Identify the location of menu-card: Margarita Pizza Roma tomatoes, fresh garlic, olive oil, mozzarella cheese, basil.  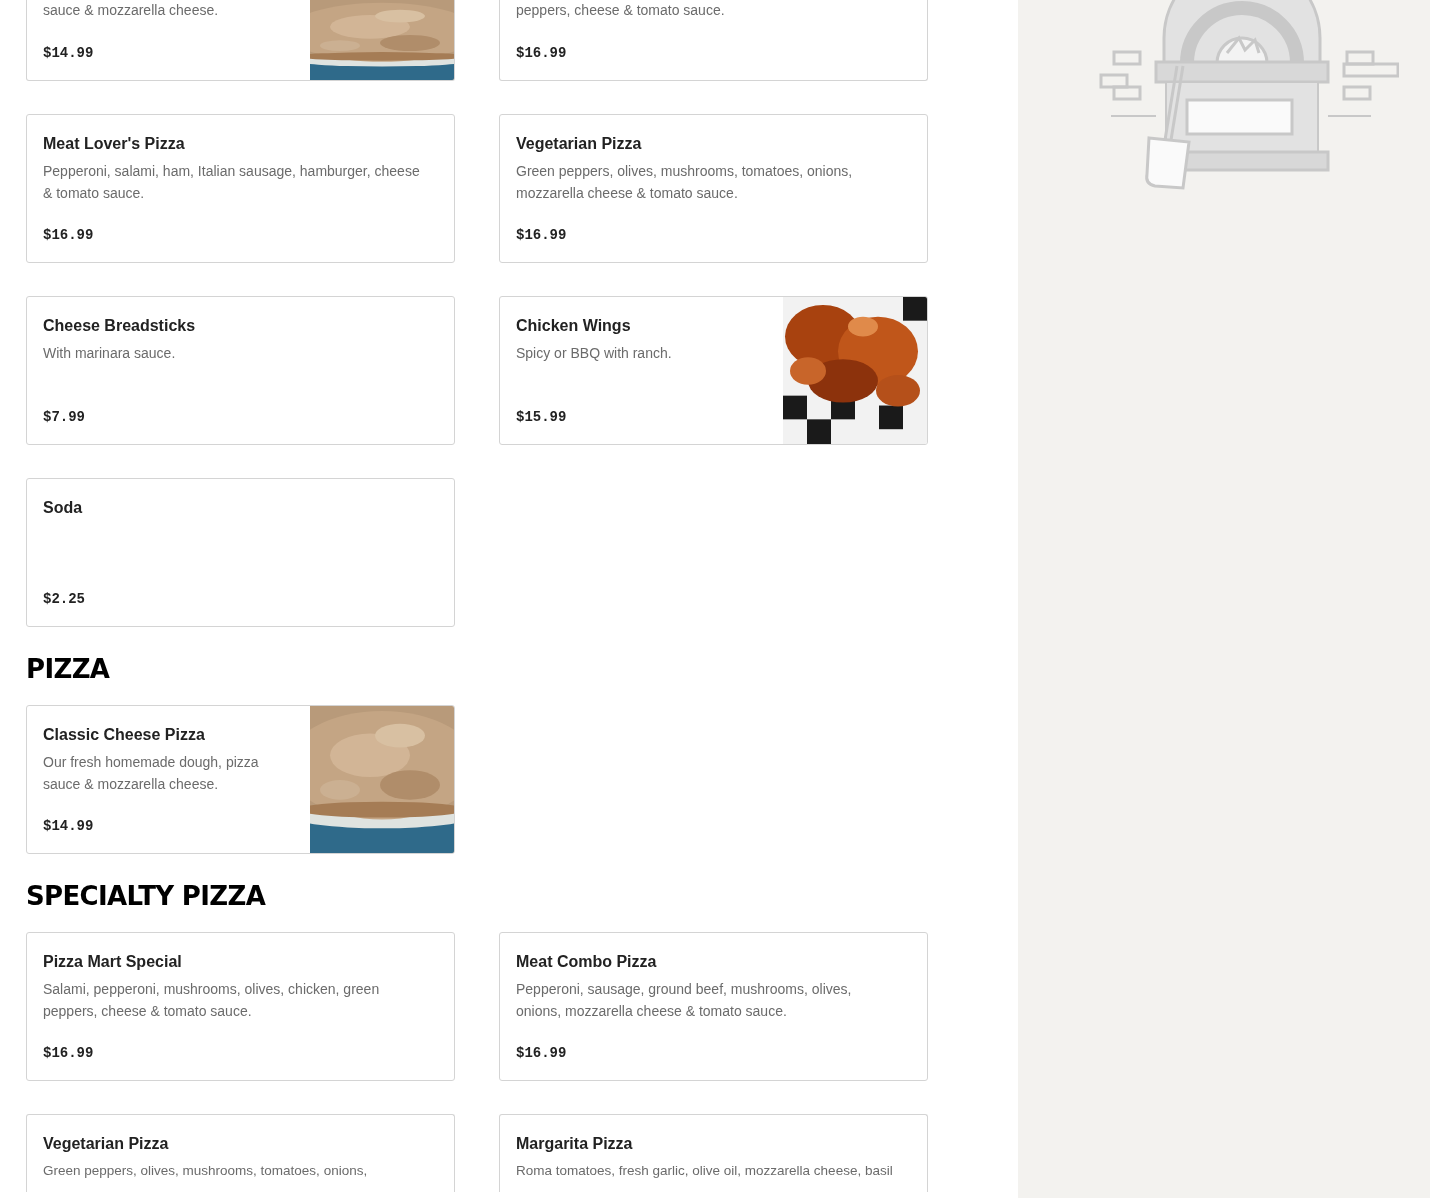
(713, 1153).